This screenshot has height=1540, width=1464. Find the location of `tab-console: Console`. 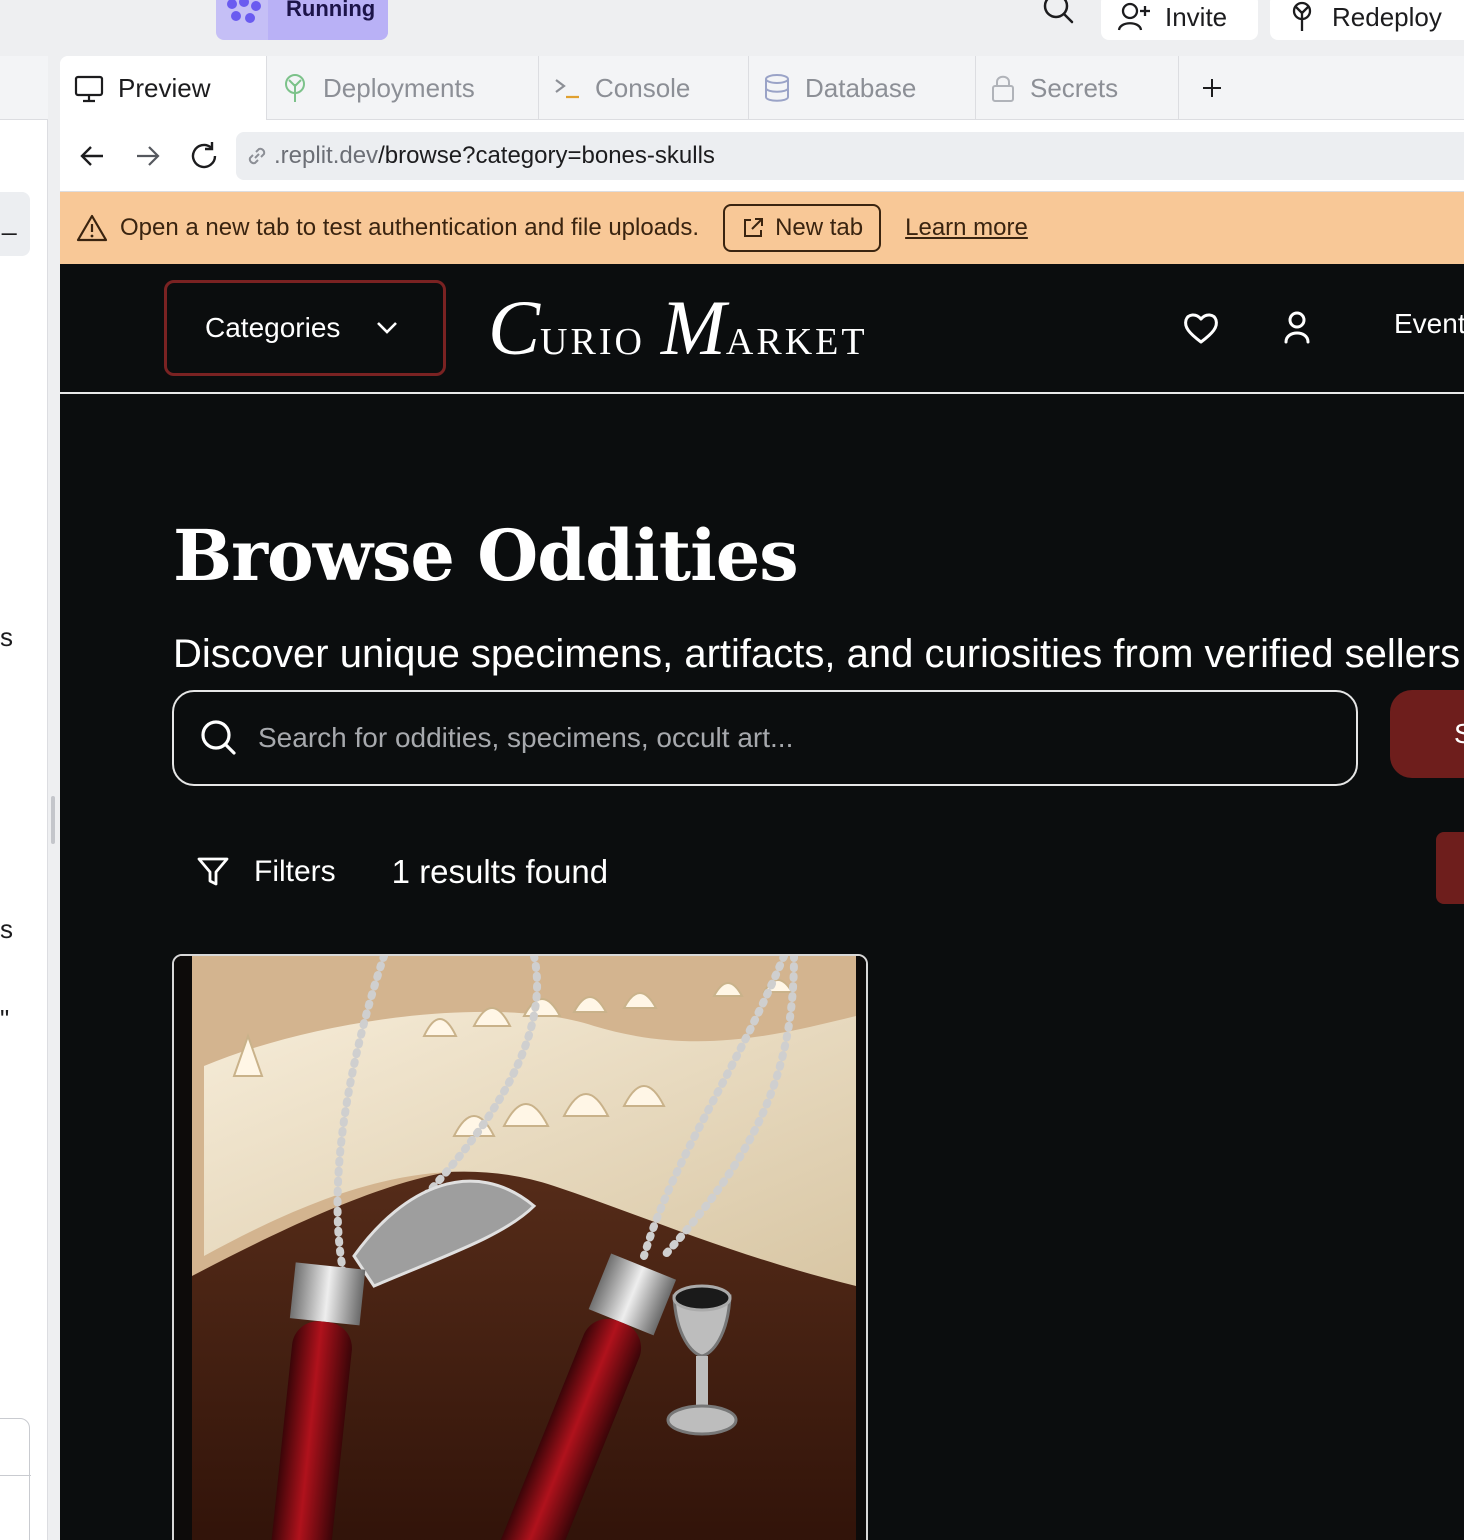

tab-console: Console is located at coordinates (644, 88).